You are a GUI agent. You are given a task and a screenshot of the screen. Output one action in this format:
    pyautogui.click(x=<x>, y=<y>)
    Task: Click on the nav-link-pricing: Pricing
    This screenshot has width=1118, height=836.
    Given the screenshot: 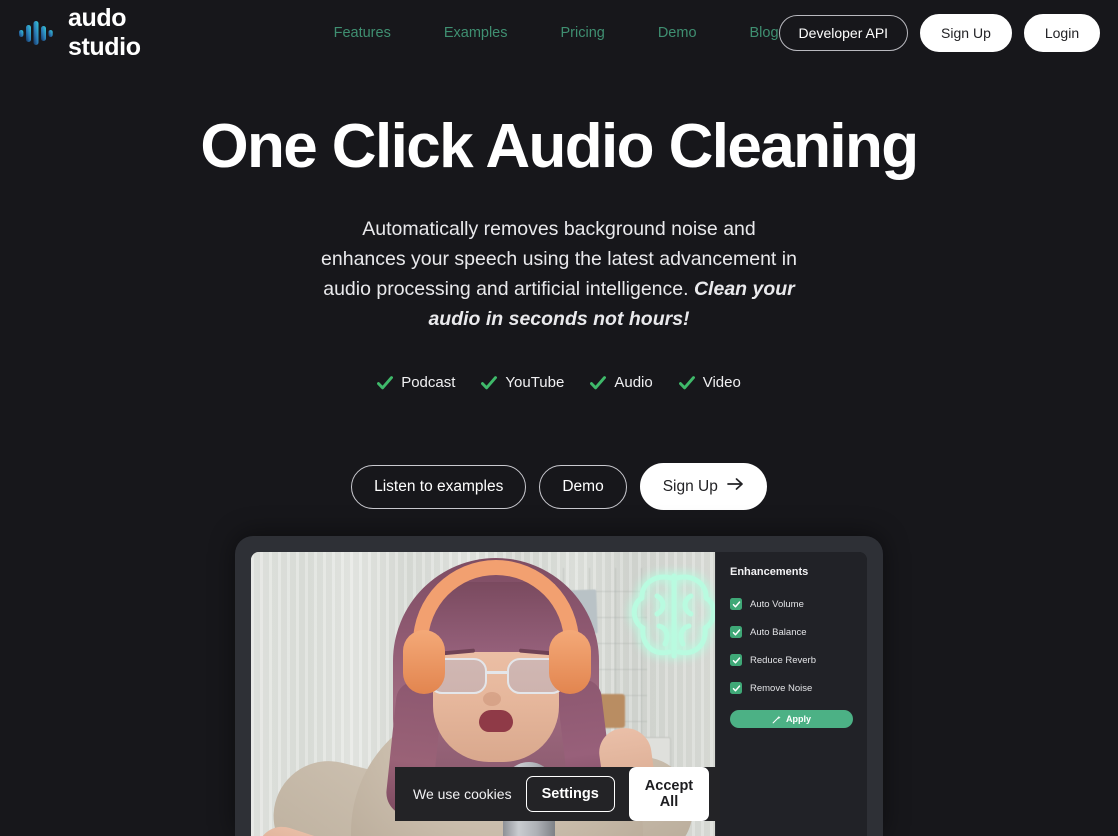 What is the action you would take?
    pyautogui.click(x=583, y=33)
    